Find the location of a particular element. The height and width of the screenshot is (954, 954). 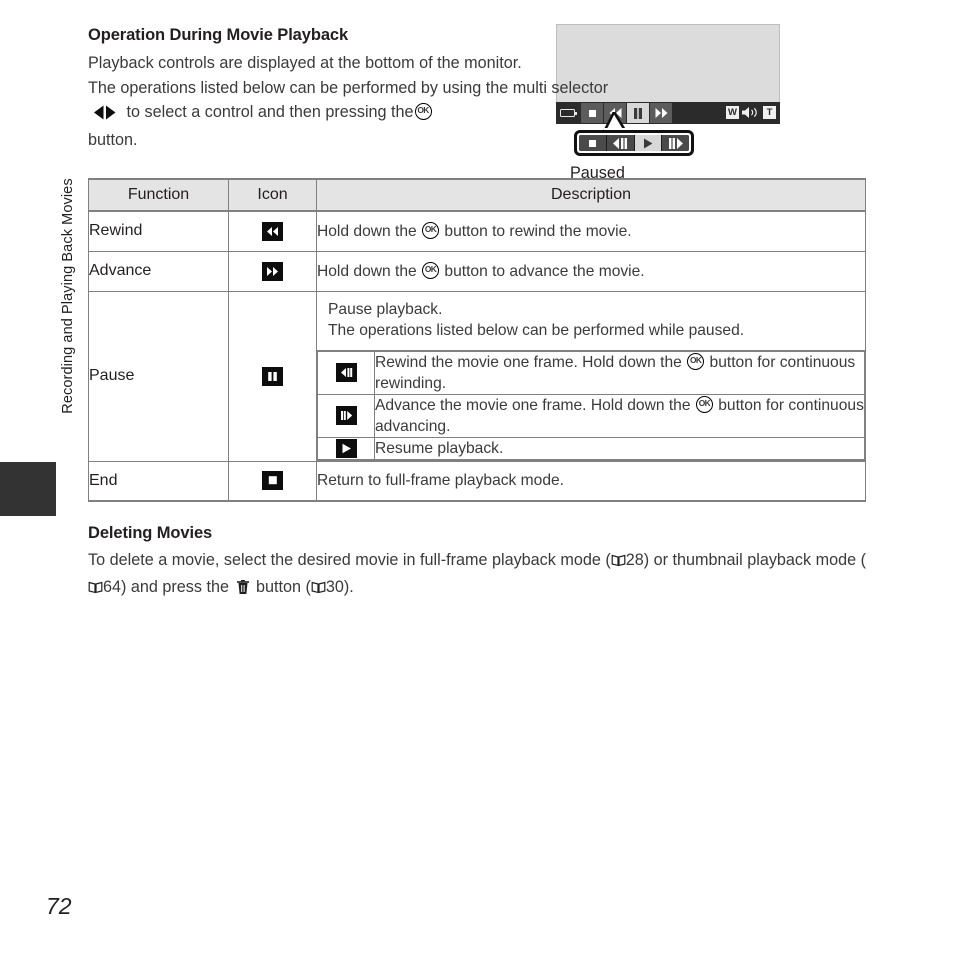

page-title: Operation During Movie Playback is located at coordinates (218, 35).